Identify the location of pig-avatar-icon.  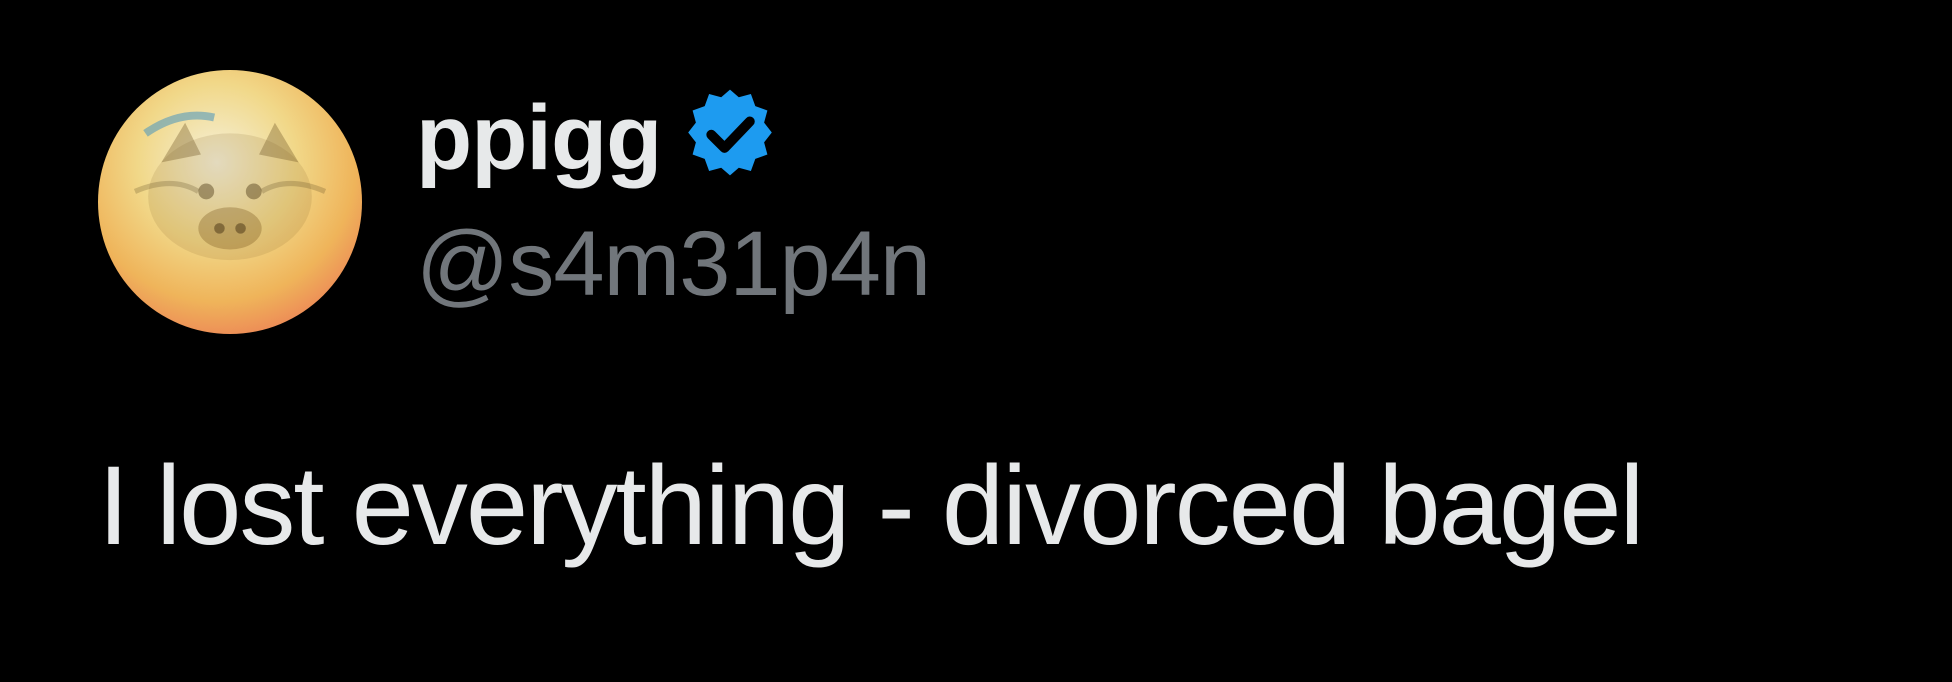
(230, 186).